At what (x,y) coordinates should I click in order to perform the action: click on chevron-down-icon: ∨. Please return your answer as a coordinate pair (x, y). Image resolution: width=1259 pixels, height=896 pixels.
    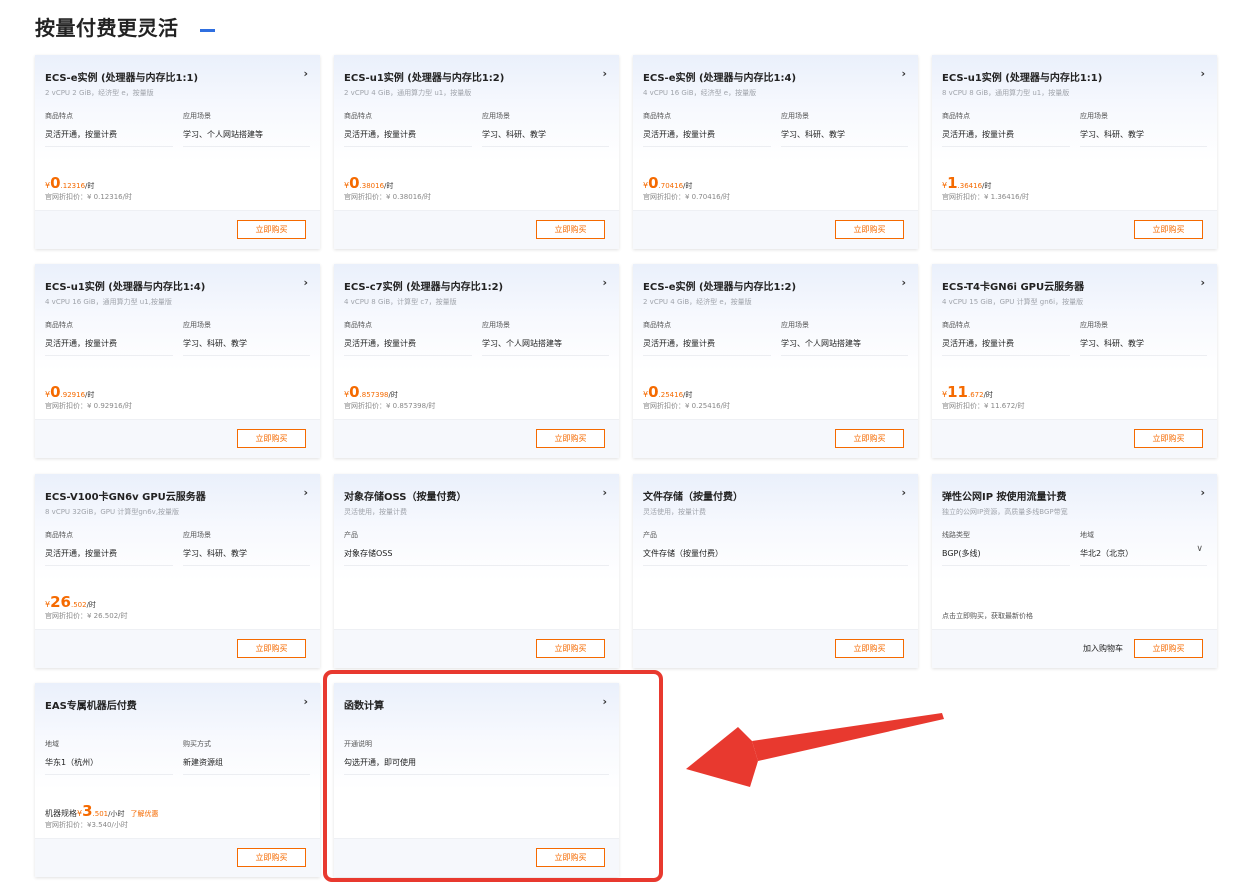
    Looking at the image, I should click on (1199, 549).